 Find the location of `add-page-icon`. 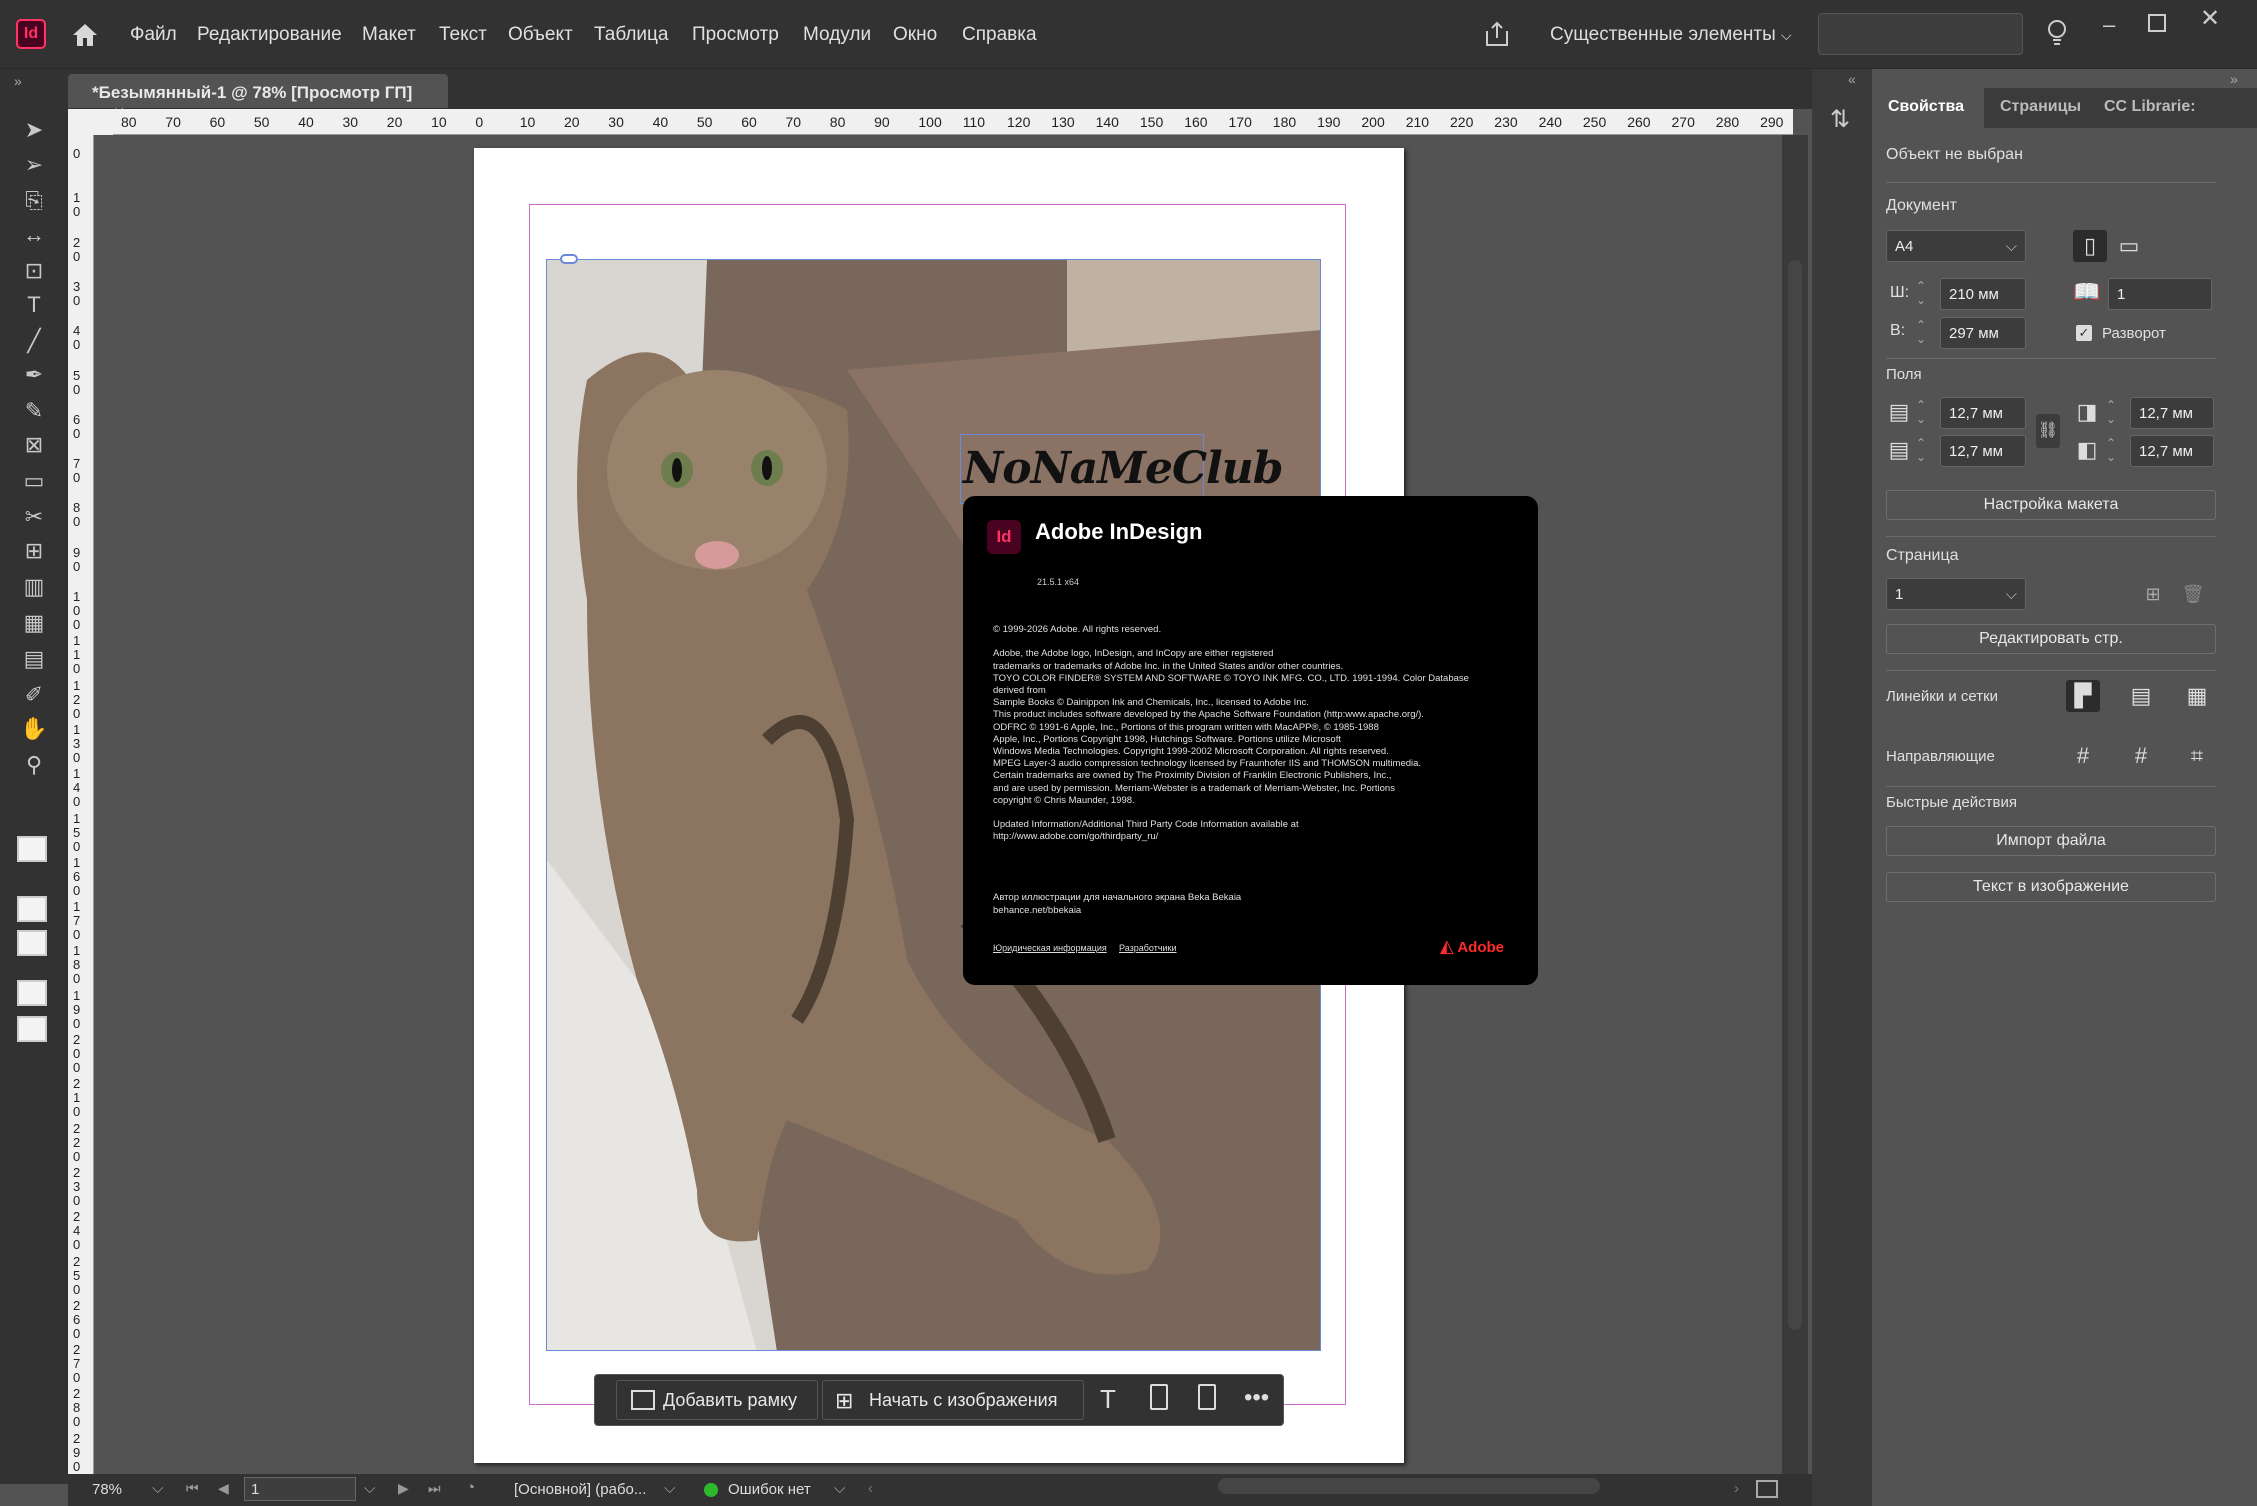

add-page-icon is located at coordinates (1207, 1397).